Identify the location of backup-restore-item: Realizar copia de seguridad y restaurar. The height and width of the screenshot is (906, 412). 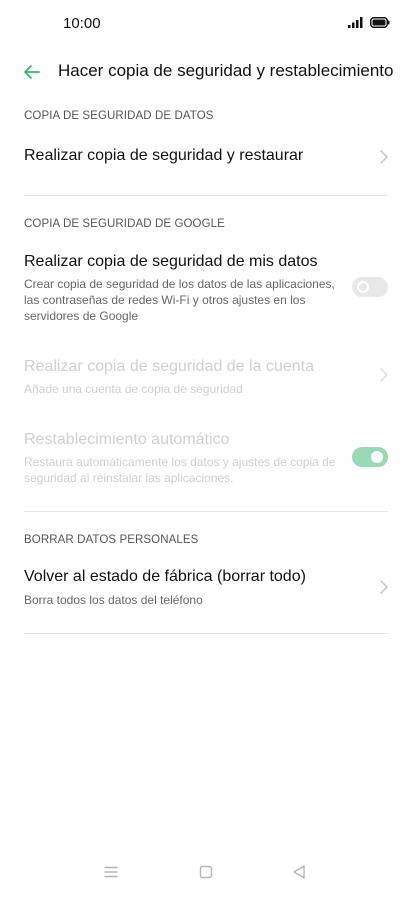
(206, 156).